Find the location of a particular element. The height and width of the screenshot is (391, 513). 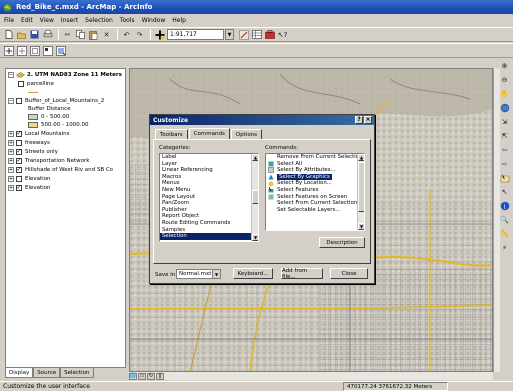

find-icon: 🔍 is located at coordinates (504, 219).